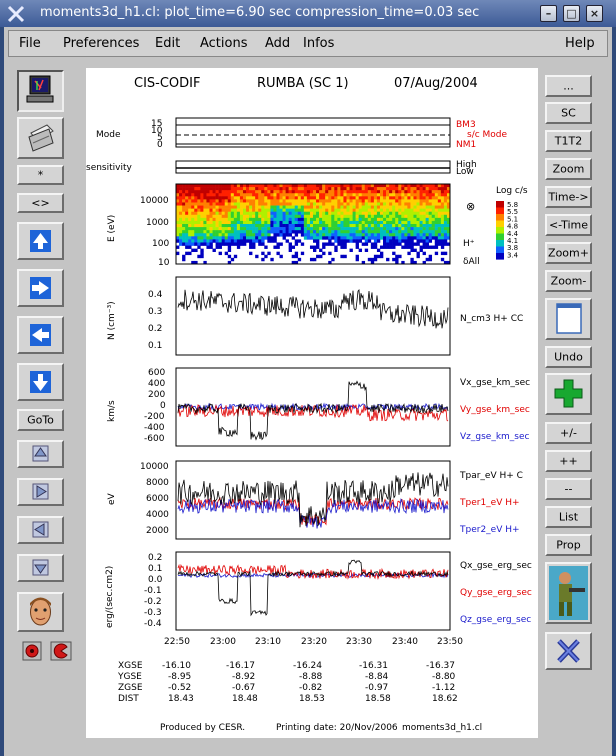  Describe the element at coordinates (568, 433) in the screenshot. I see `plus-minus-button: +/-` at that location.